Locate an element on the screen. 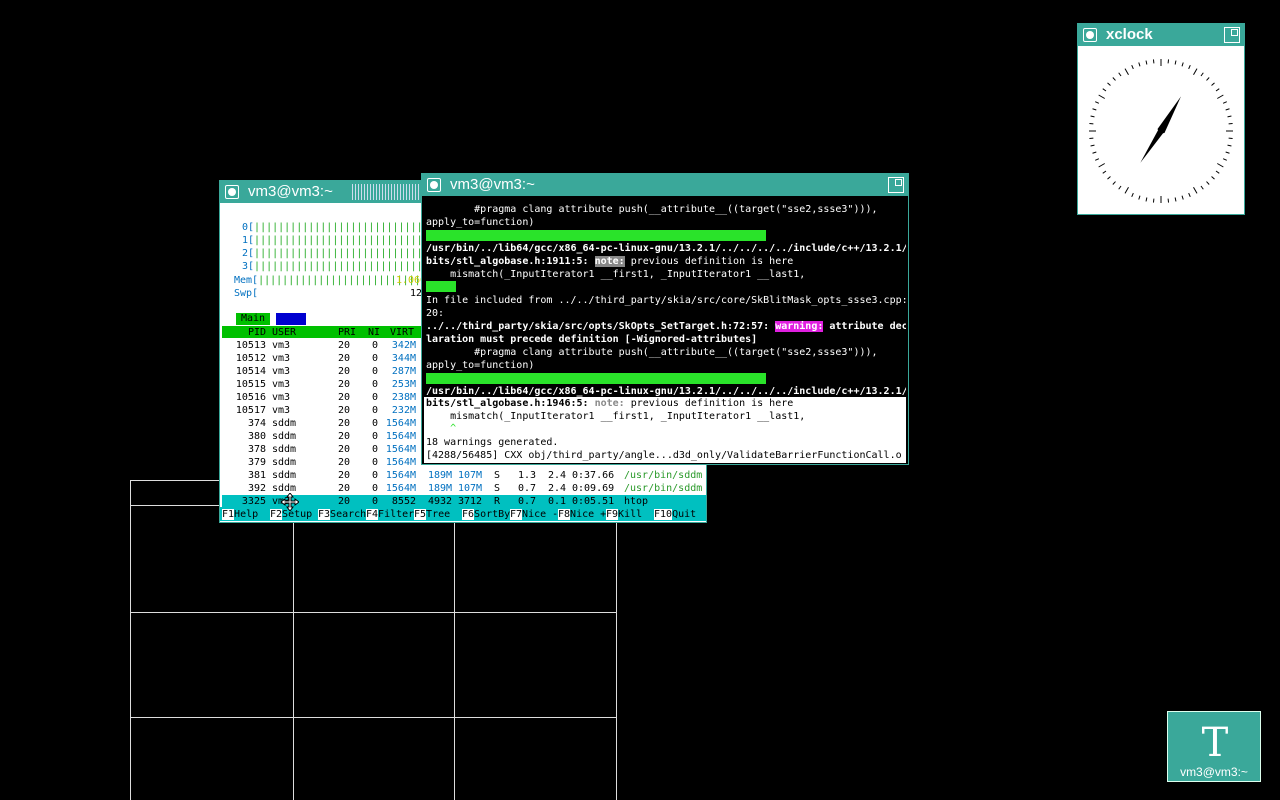 The image size is (1280, 800). fkey-nice-button: F8Nice + is located at coordinates (582, 514).